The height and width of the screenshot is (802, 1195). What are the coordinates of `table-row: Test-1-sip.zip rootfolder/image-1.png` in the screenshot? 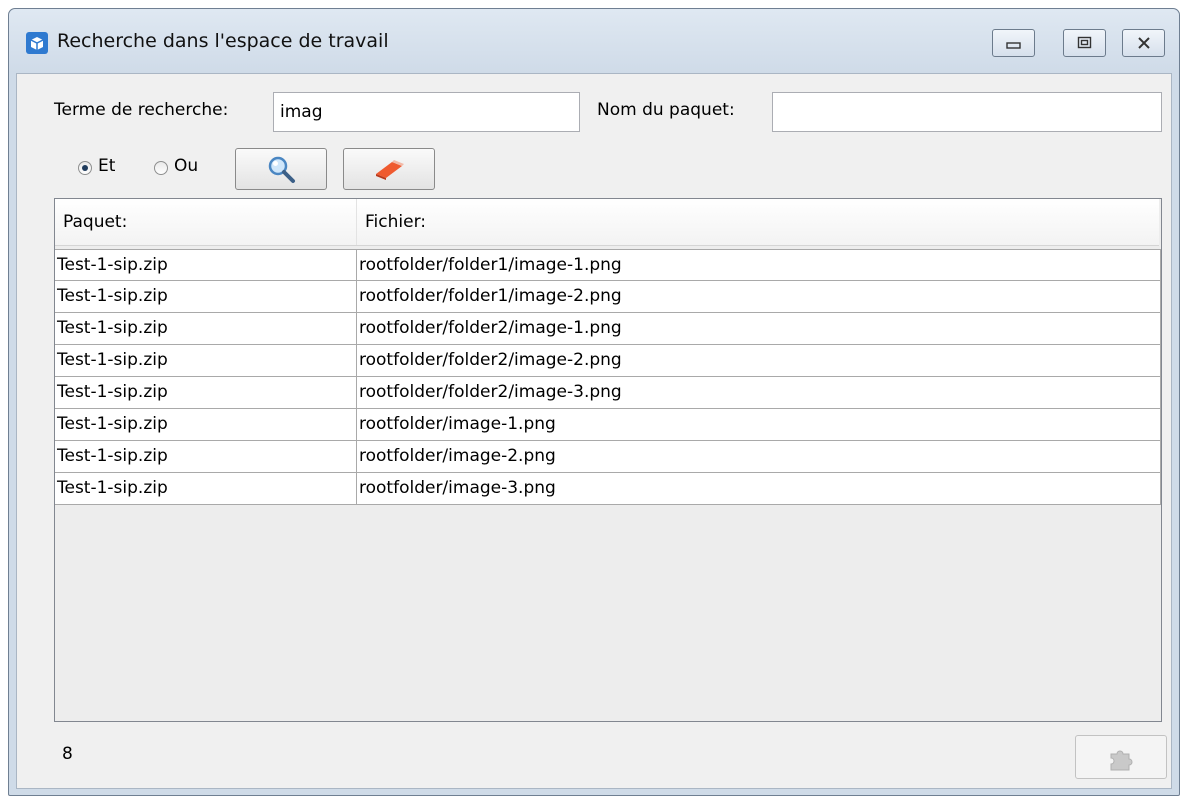 It's located at (608, 425).